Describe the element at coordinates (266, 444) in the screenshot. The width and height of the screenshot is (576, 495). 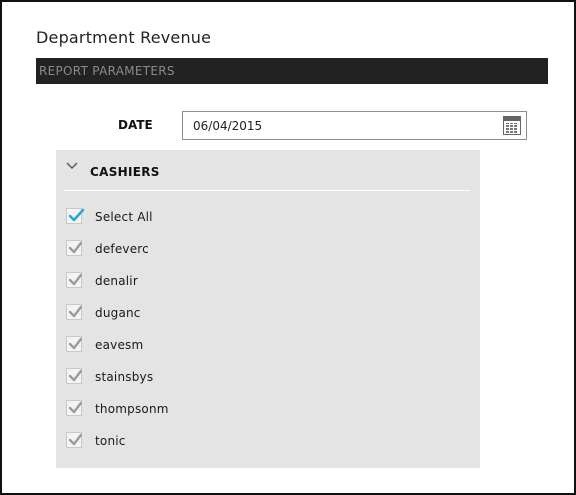
I see `cashier-item: tonic` at that location.